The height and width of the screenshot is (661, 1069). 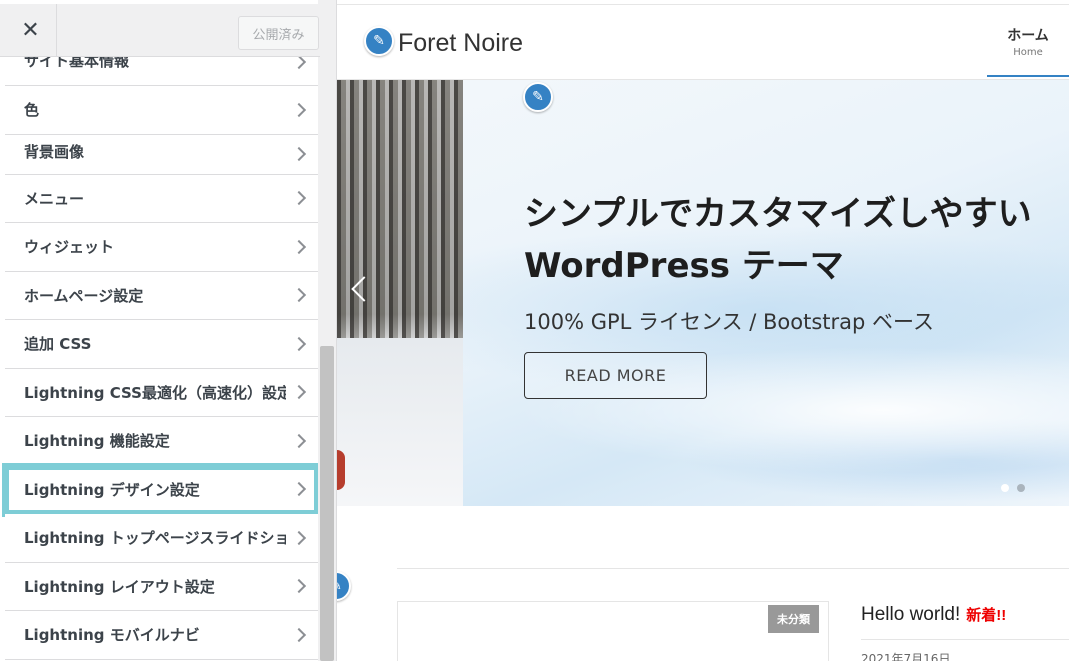 I want to click on panel-label: ウィジェット, so click(x=69, y=247).